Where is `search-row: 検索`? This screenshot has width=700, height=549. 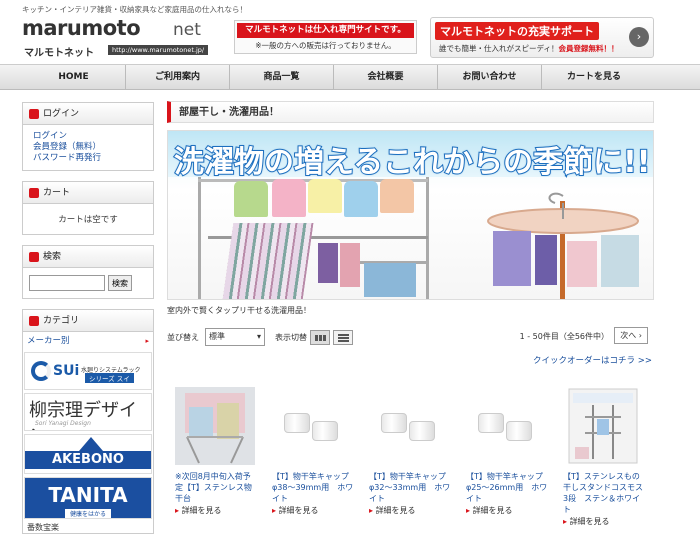
search-row: 検索 is located at coordinates (88, 283).